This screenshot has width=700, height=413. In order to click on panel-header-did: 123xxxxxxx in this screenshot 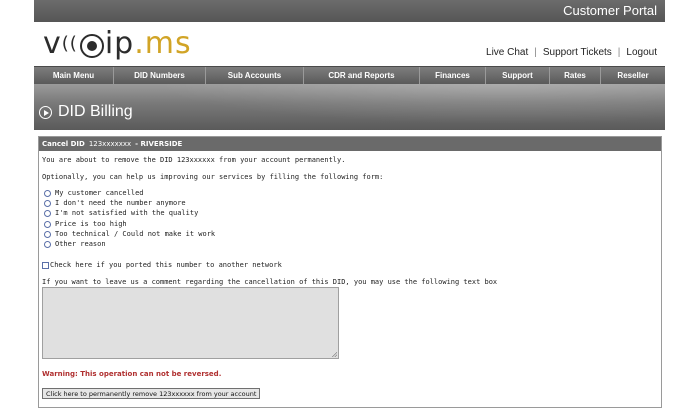, I will do `click(110, 144)`.